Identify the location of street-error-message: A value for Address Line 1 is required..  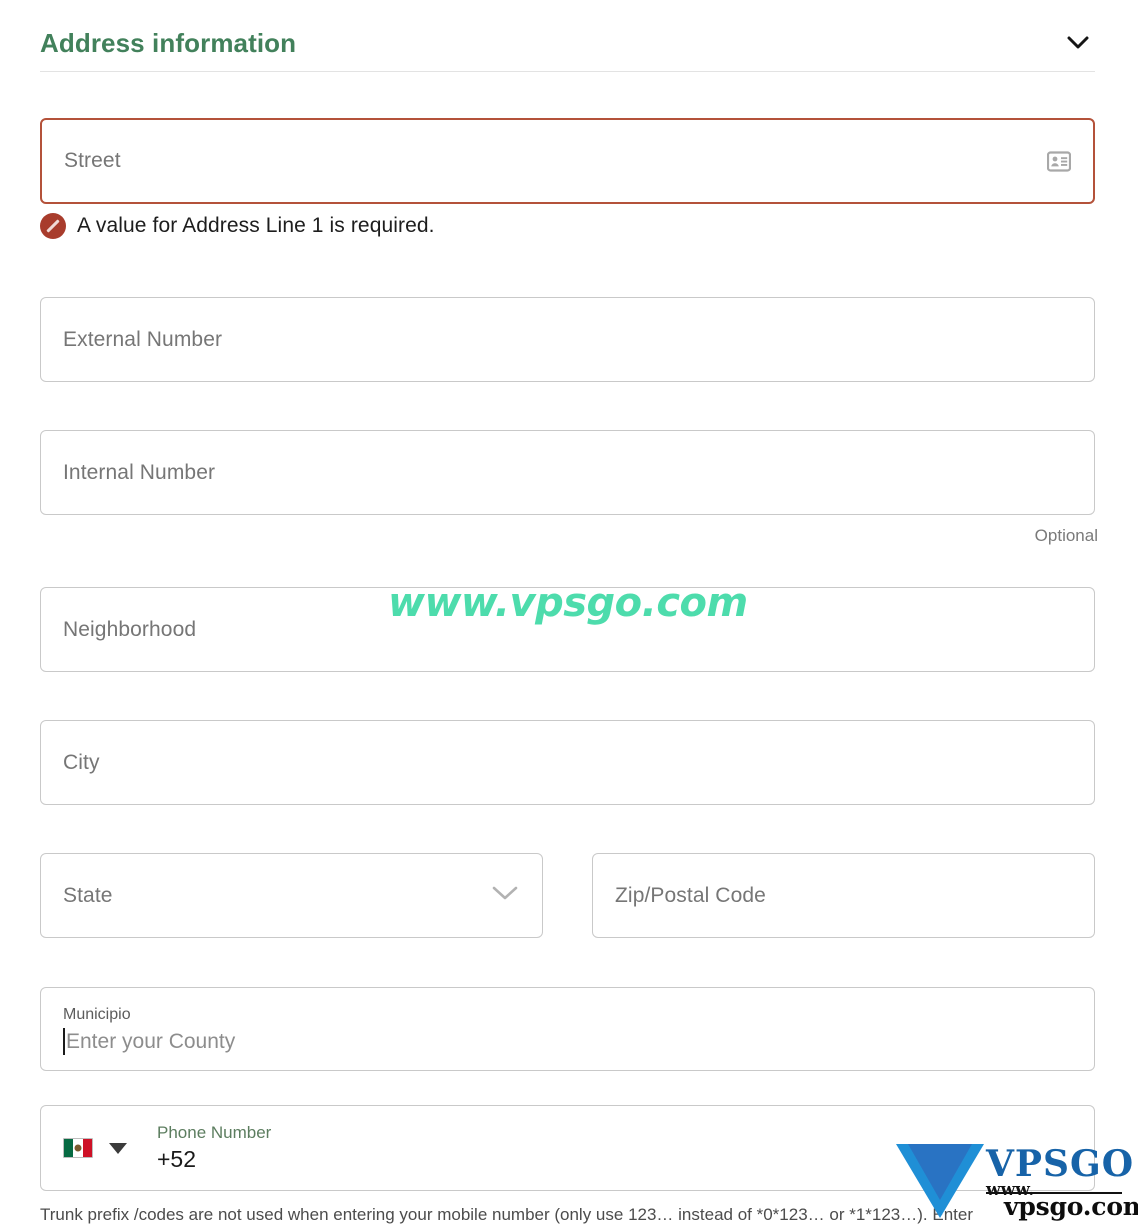
(256, 225).